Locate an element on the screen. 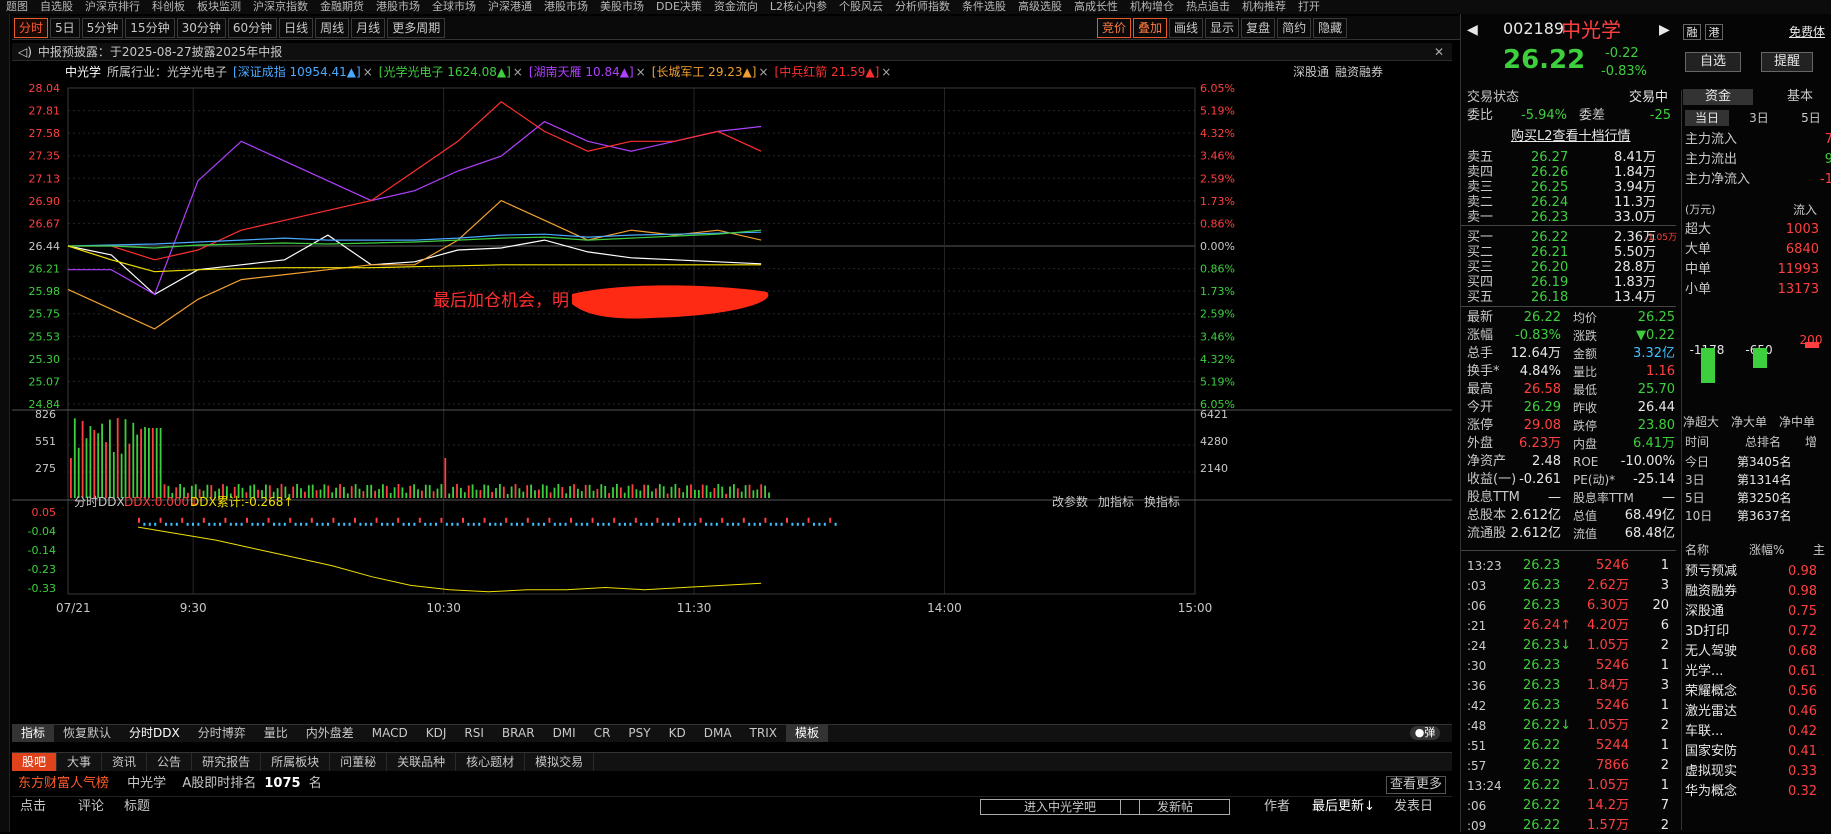  indicator-tab: DMA is located at coordinates (718, 733).